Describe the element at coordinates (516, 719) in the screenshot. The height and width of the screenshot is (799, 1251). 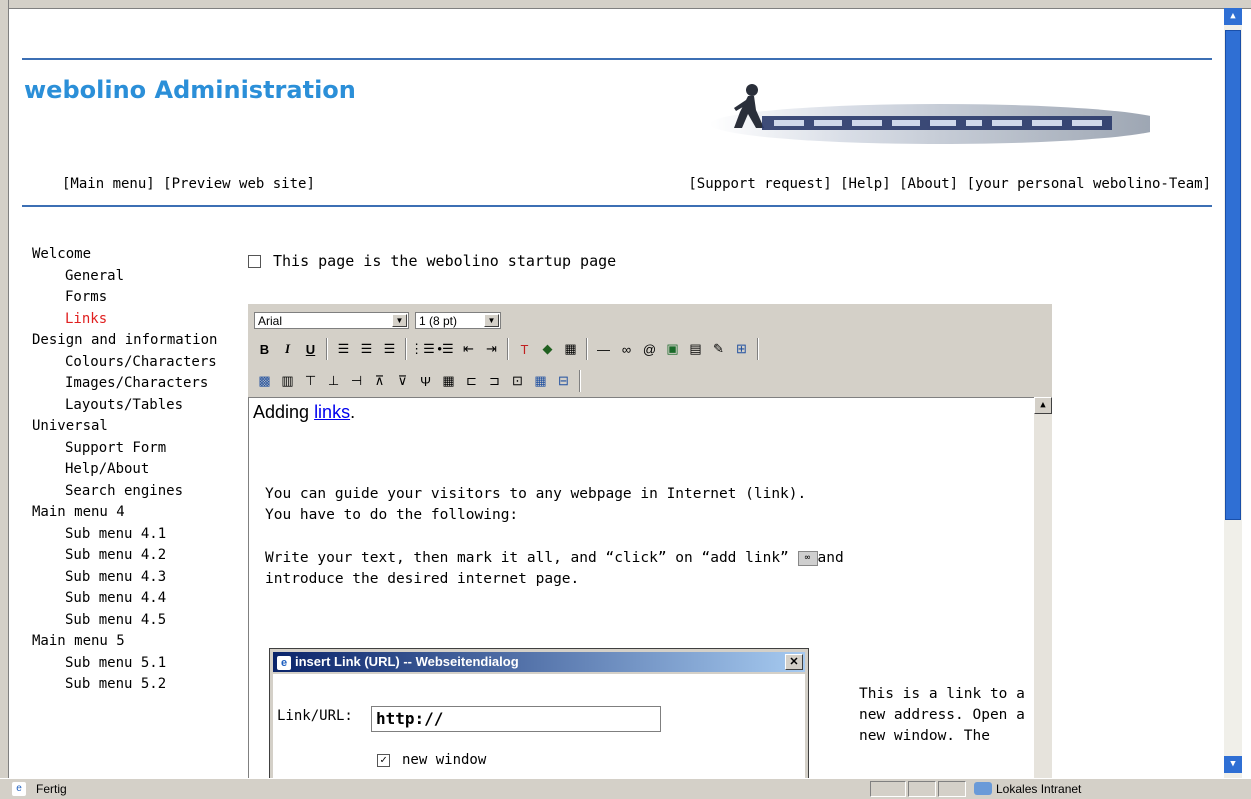
I see `url-field: http://` at that location.